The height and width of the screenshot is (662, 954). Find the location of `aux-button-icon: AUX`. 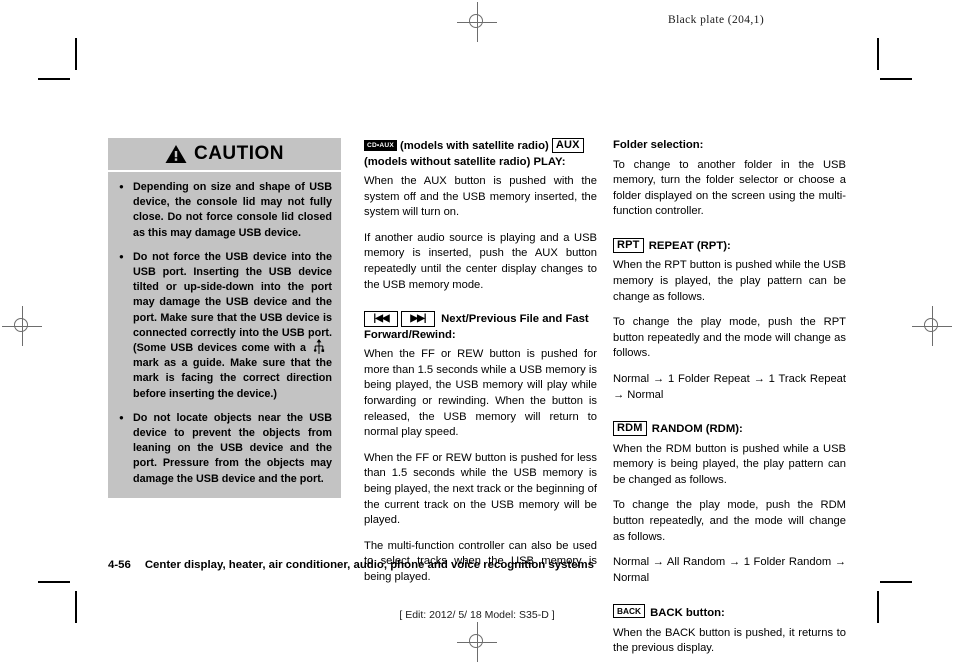

aux-button-icon: AUX is located at coordinates (567, 145).